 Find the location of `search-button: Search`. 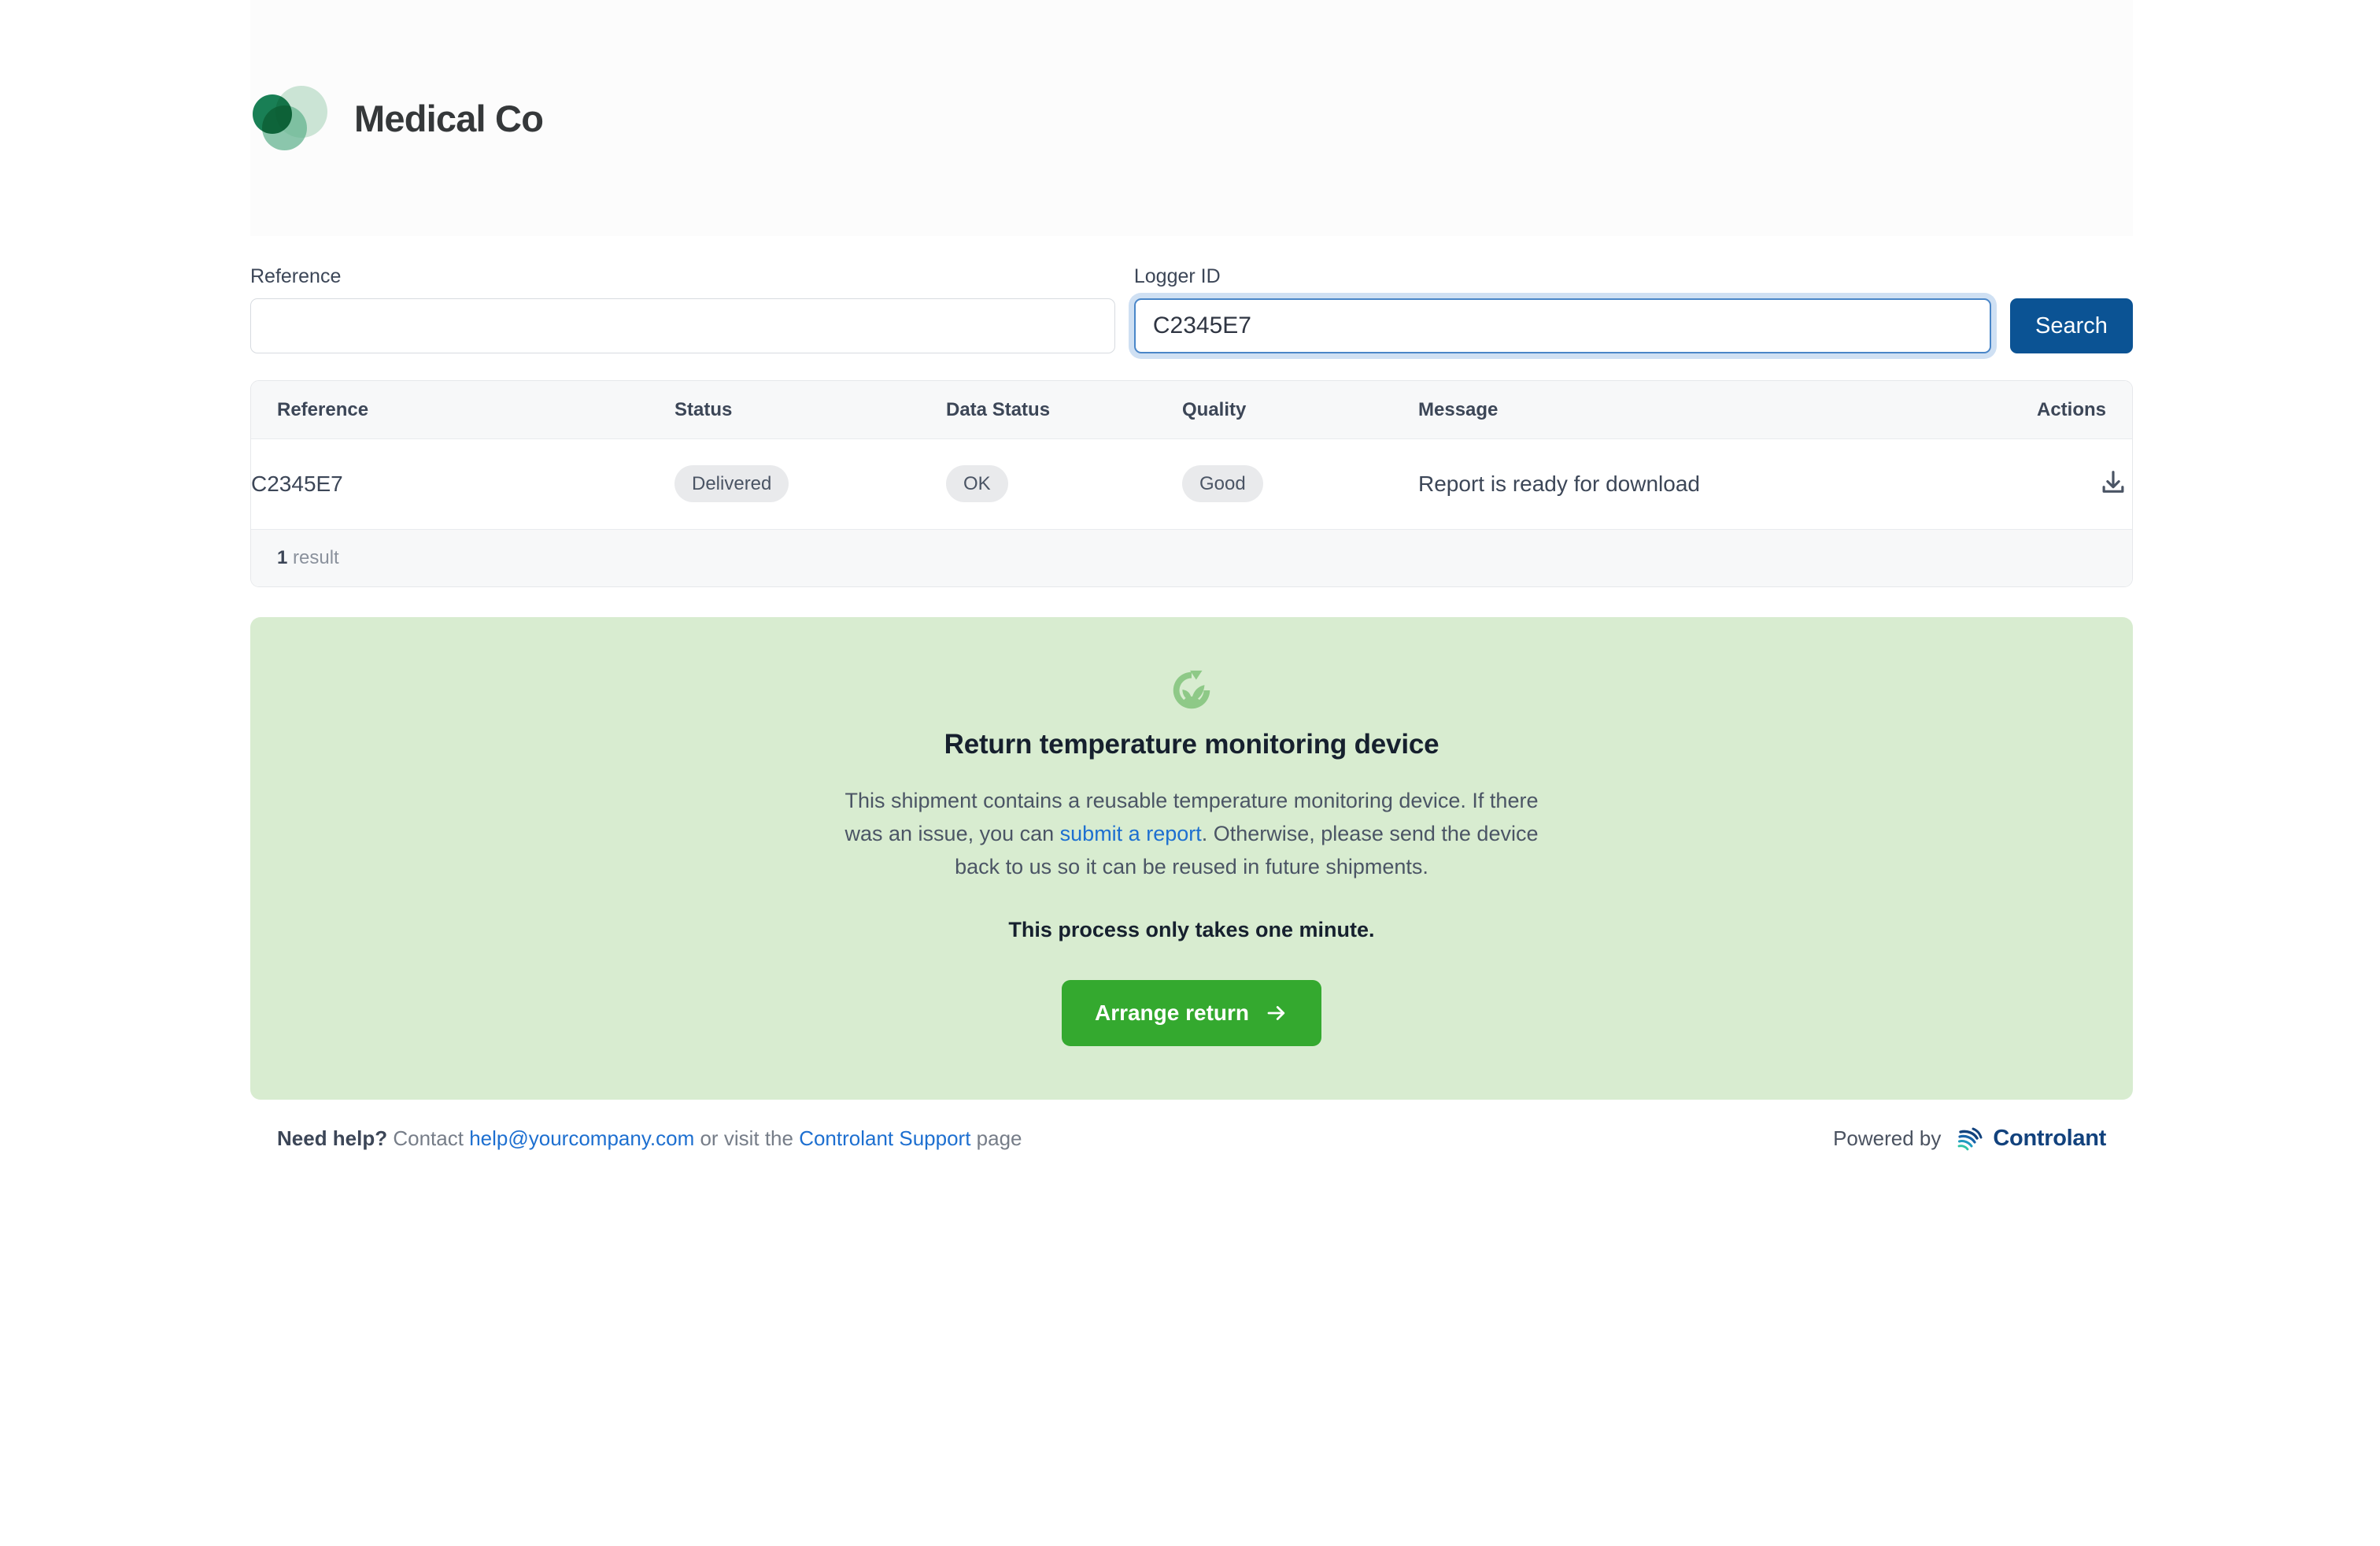

search-button: Search is located at coordinates (2071, 326).